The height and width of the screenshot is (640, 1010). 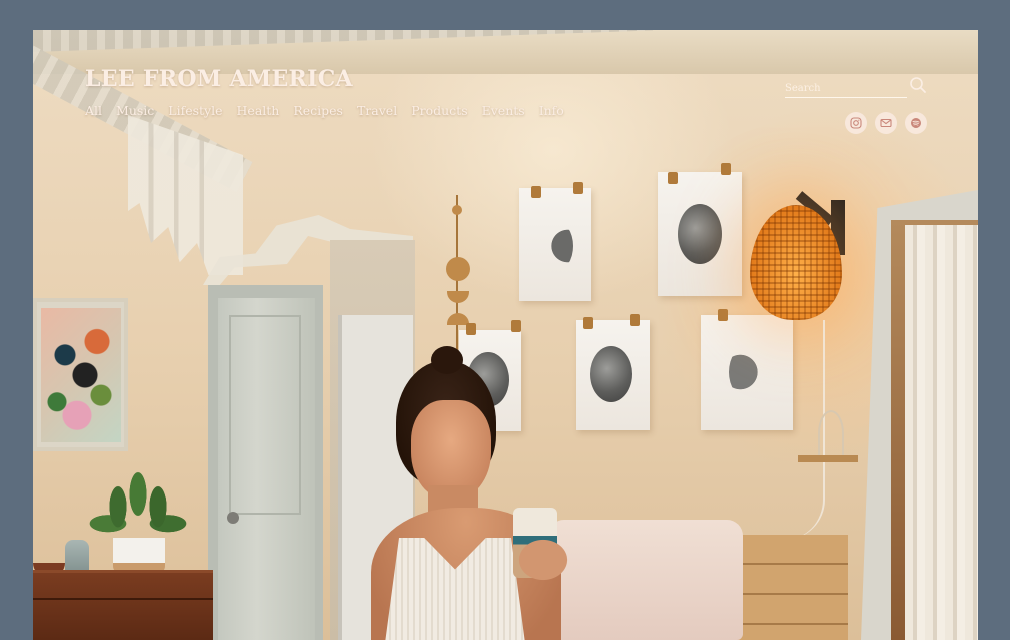 What do you see at coordinates (258, 110) in the screenshot?
I see `nav-item-health: Health` at bounding box center [258, 110].